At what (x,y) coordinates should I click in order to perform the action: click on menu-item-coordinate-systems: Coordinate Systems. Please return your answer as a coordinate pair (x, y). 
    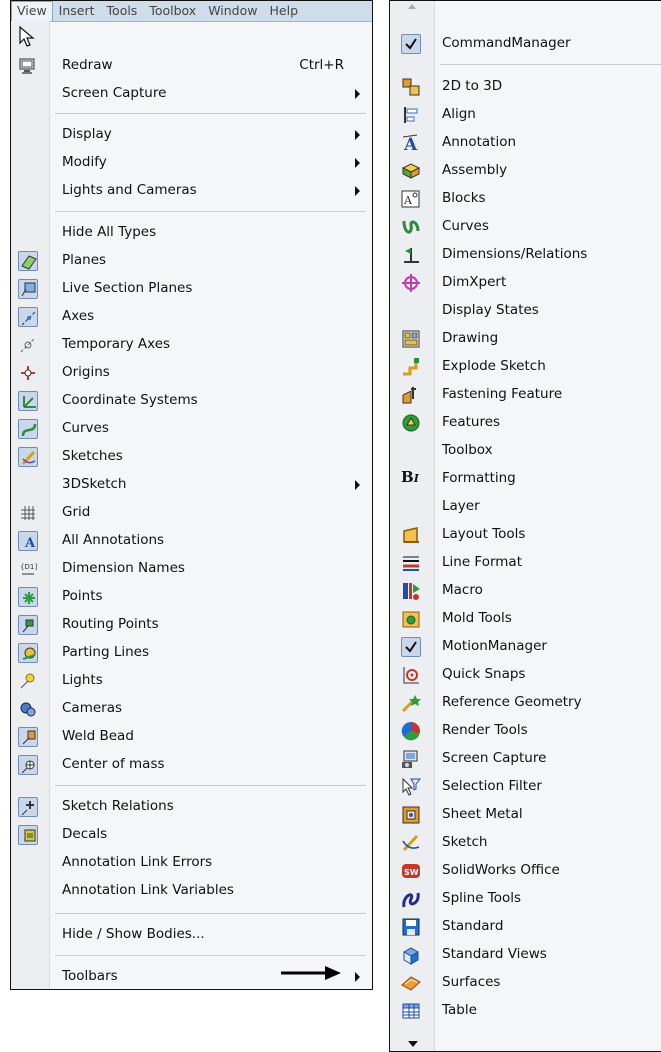
    Looking at the image, I should click on (191, 401).